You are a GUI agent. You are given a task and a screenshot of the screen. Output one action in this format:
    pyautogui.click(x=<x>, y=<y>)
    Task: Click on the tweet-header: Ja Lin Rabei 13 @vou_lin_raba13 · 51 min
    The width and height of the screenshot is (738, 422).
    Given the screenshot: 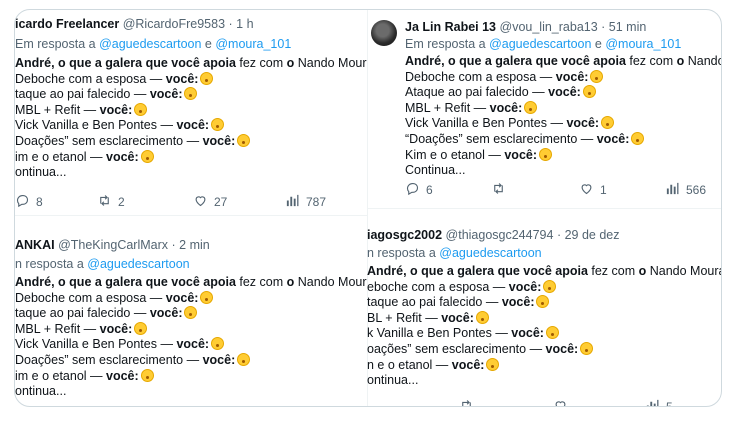 What is the action you would take?
    pyautogui.click(x=525, y=27)
    